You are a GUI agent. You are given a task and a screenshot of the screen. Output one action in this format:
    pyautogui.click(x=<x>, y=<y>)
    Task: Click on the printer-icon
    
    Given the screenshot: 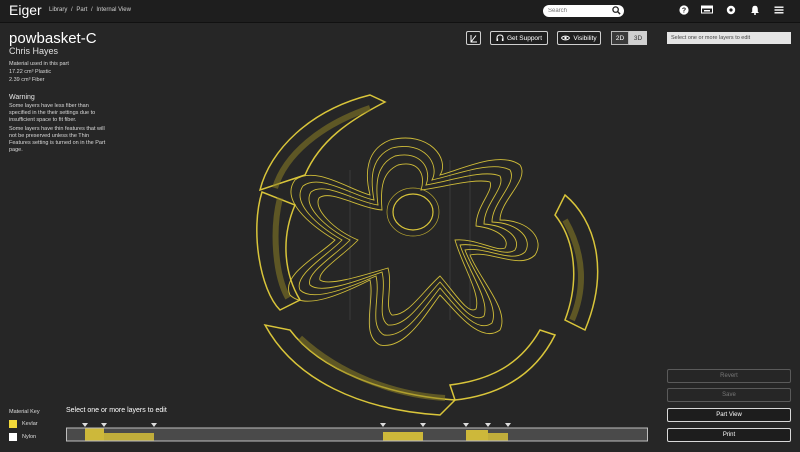 What is the action you would take?
    pyautogui.click(x=707, y=10)
    